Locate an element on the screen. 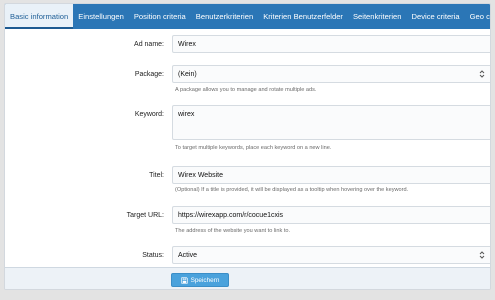  tab-kriterien-benutzerfelder: Kriterien Benutzerfelder is located at coordinates (303, 16).